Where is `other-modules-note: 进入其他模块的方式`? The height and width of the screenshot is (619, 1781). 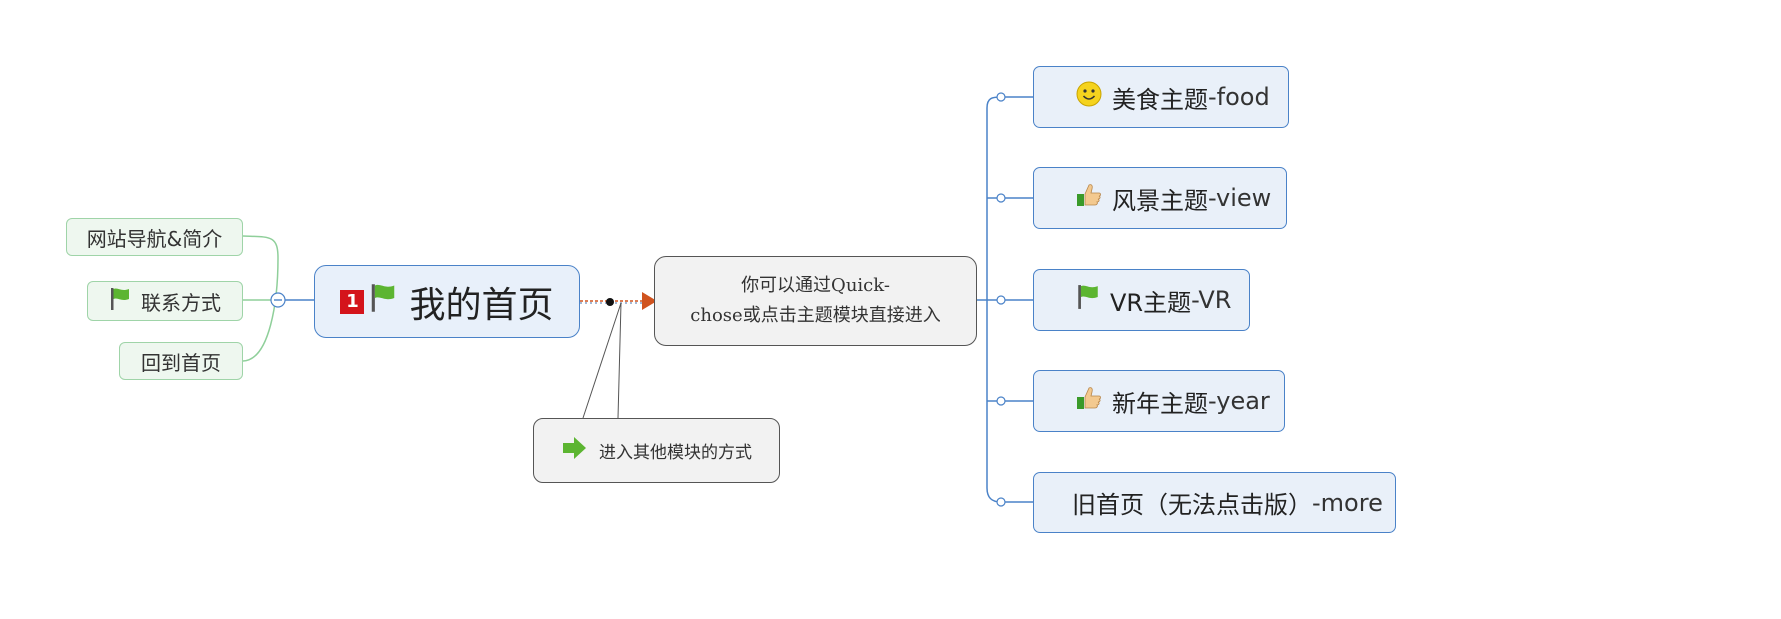 other-modules-note: 进入其他模块的方式 is located at coordinates (656, 450).